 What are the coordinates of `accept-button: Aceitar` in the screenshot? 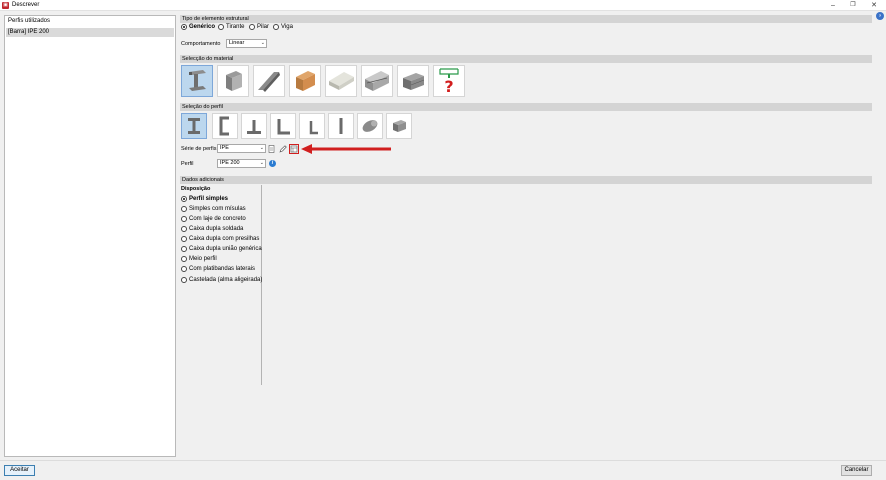 It's located at (19, 470).